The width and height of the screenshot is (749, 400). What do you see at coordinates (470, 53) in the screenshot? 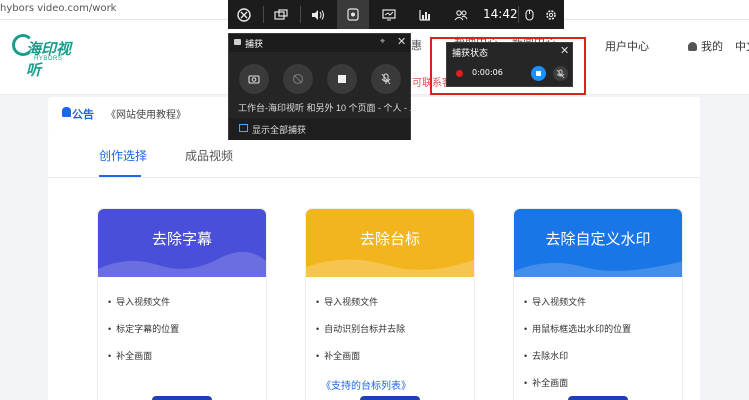
I see `capture-status-title: 捕获状态` at bounding box center [470, 53].